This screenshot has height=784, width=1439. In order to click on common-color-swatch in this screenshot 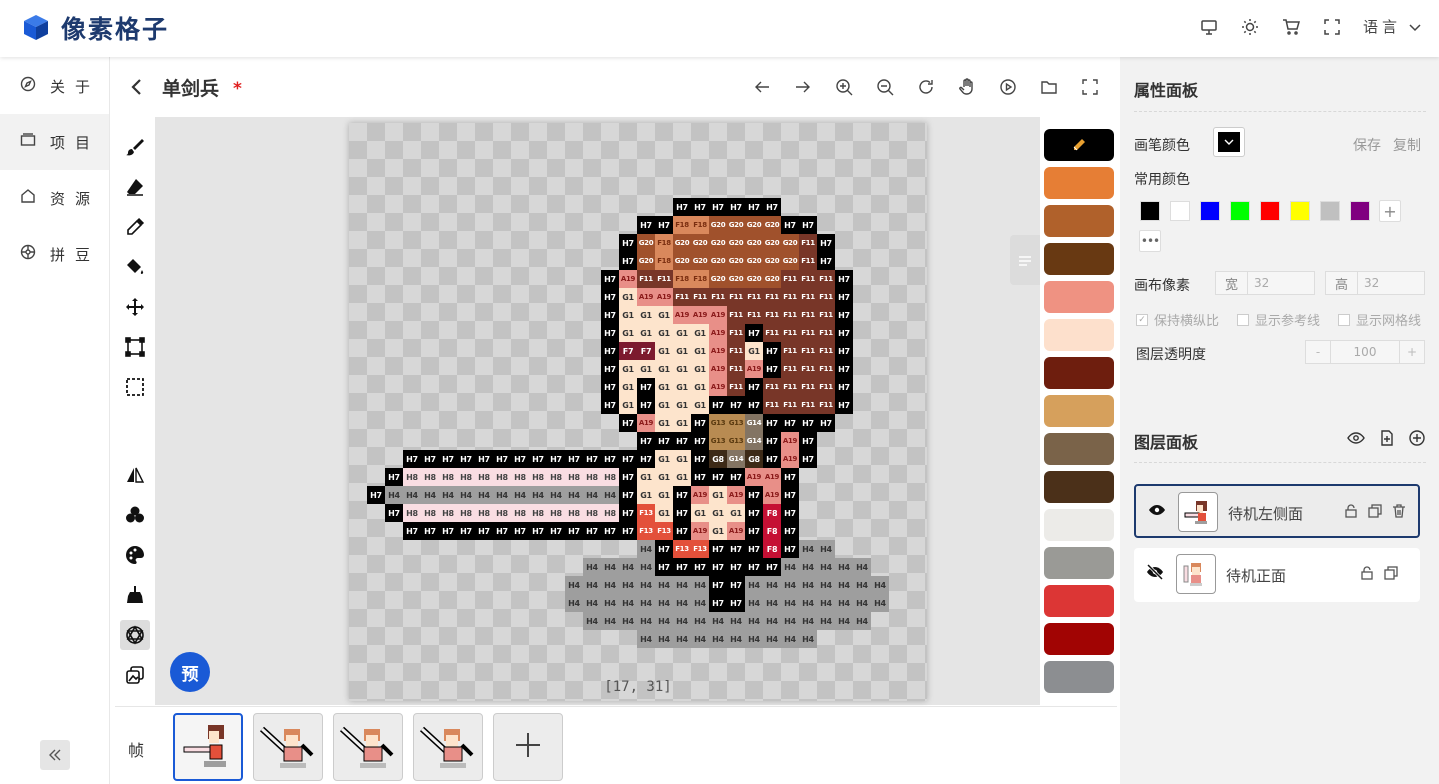, I will do `click(1360, 211)`.